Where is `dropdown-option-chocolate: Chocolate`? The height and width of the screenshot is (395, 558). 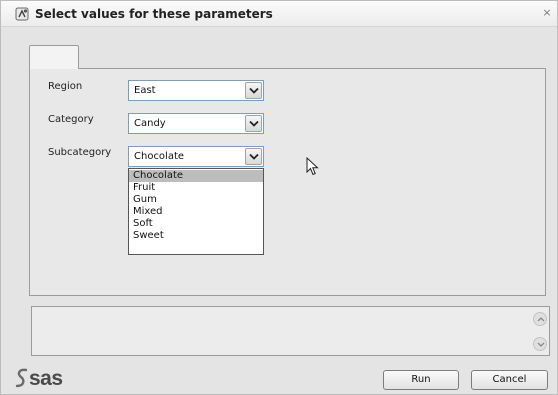
dropdown-option-chocolate: Chocolate is located at coordinates (196, 176).